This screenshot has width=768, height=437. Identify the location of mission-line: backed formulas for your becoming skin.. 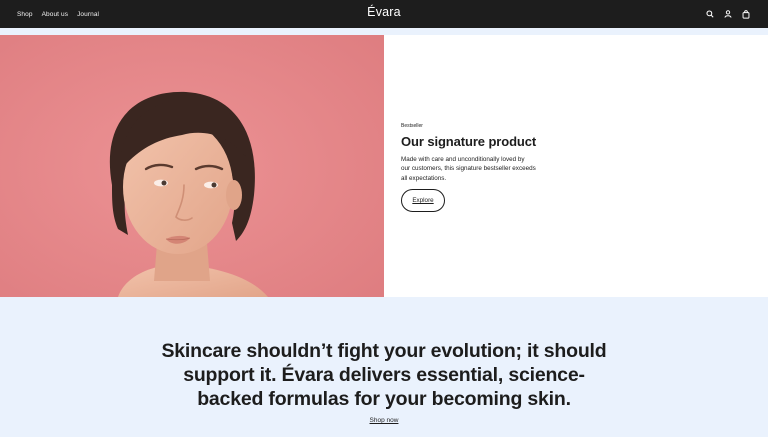
(384, 399).